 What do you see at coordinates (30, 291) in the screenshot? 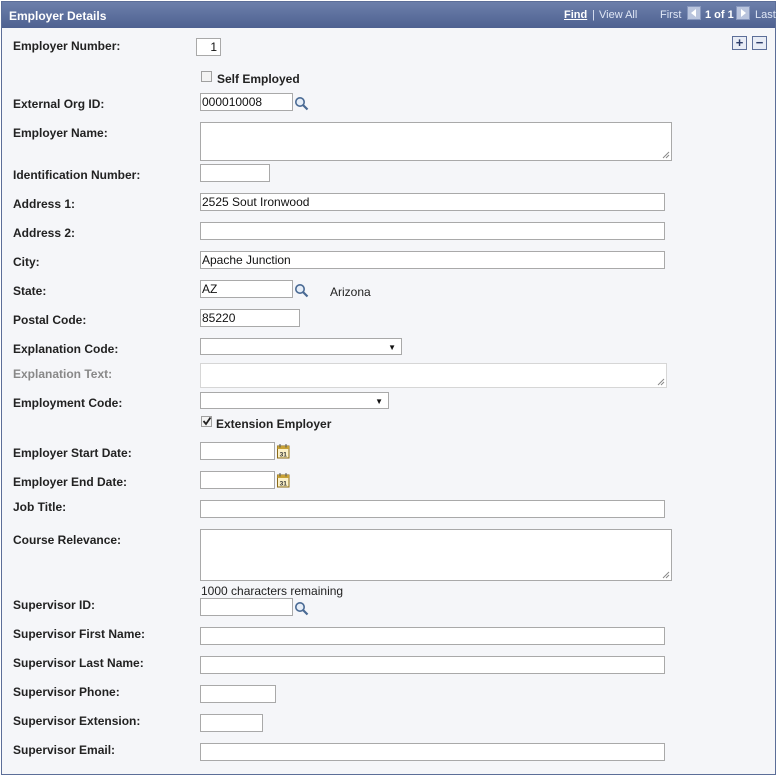
I see `state-label: State:` at bounding box center [30, 291].